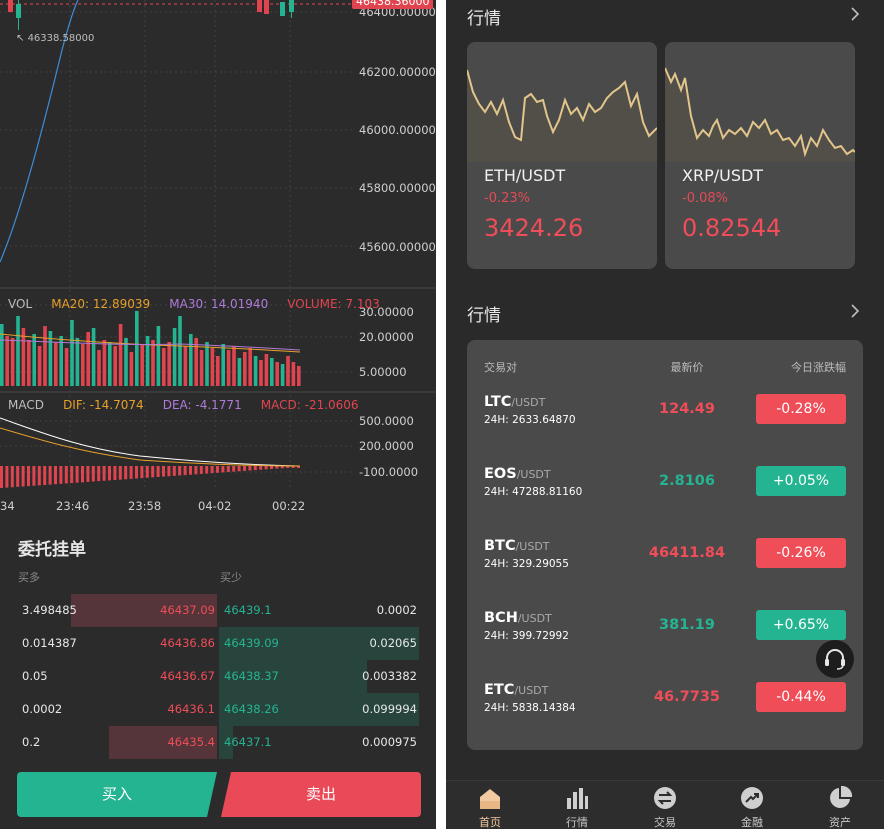 The height and width of the screenshot is (829, 884). I want to click on tab-trade: 交易, so click(665, 805).